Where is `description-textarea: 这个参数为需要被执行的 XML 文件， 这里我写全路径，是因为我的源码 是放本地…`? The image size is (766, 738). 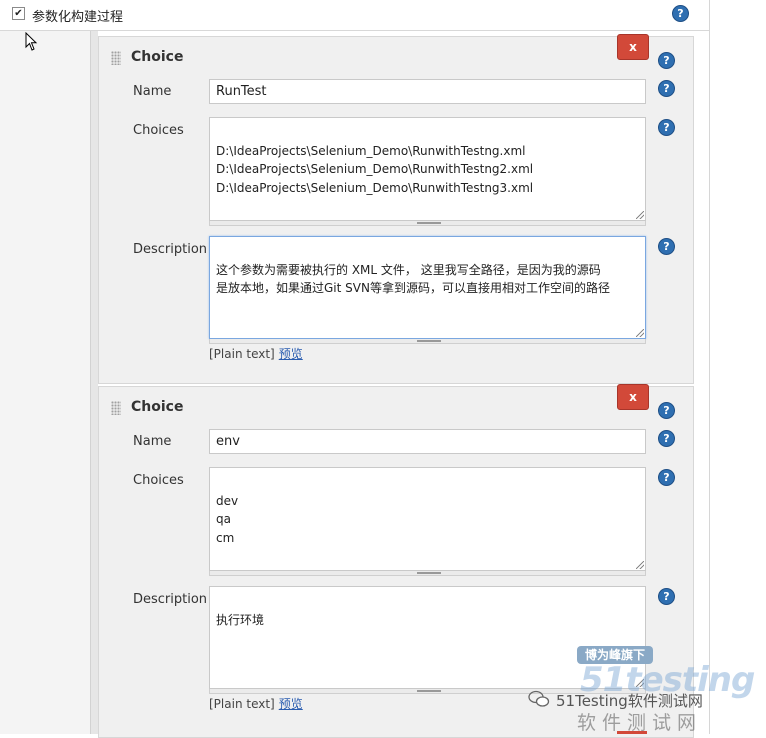
description-textarea: 这个参数为需要被执行的 XML 文件， 这里我写全路径，是因为我的源码 是放本地… is located at coordinates (427, 287).